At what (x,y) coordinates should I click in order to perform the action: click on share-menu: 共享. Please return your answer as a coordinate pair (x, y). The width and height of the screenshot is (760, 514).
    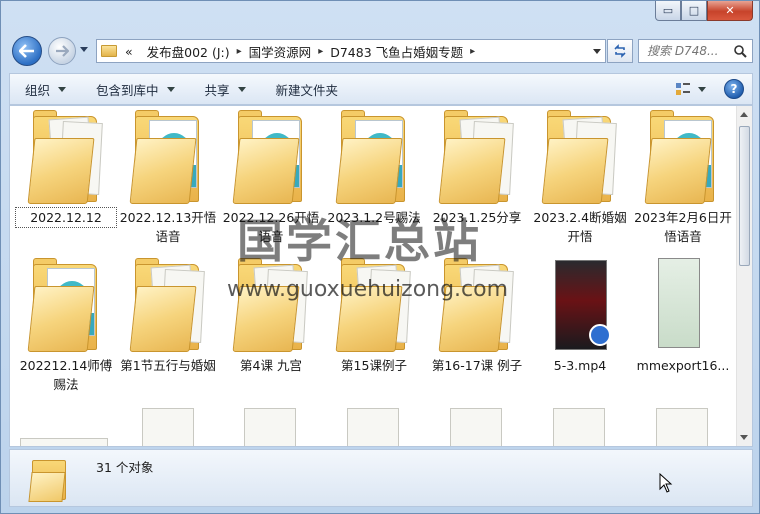
    Looking at the image, I should click on (225, 89).